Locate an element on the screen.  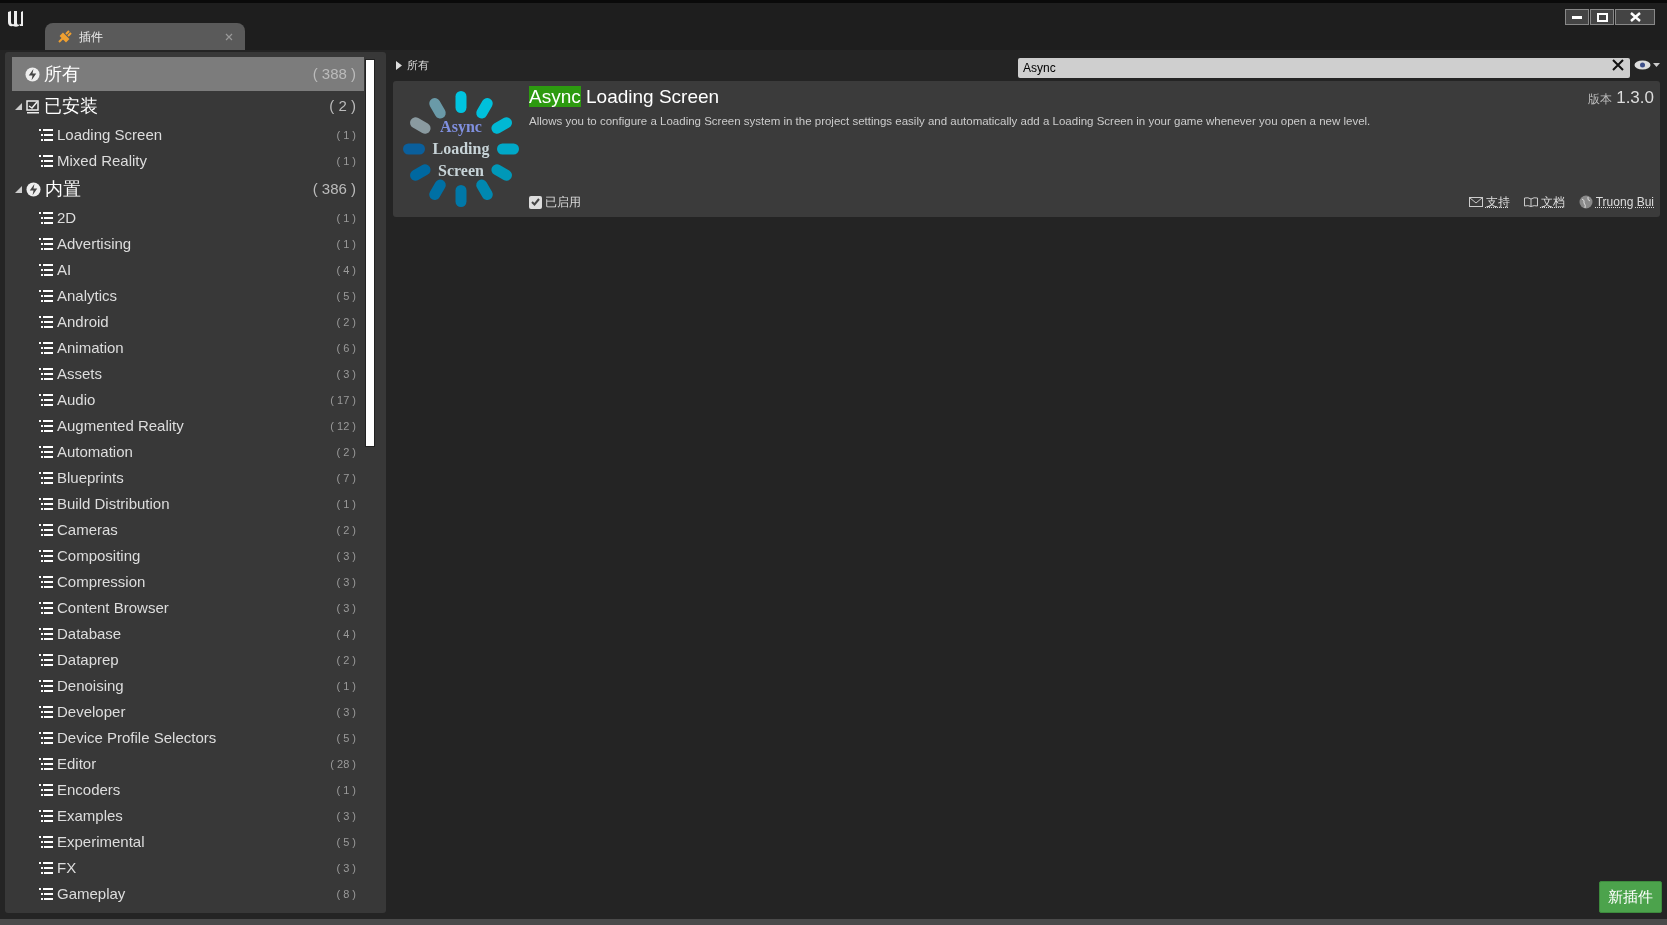
view-options-button is located at coordinates (1647, 65).